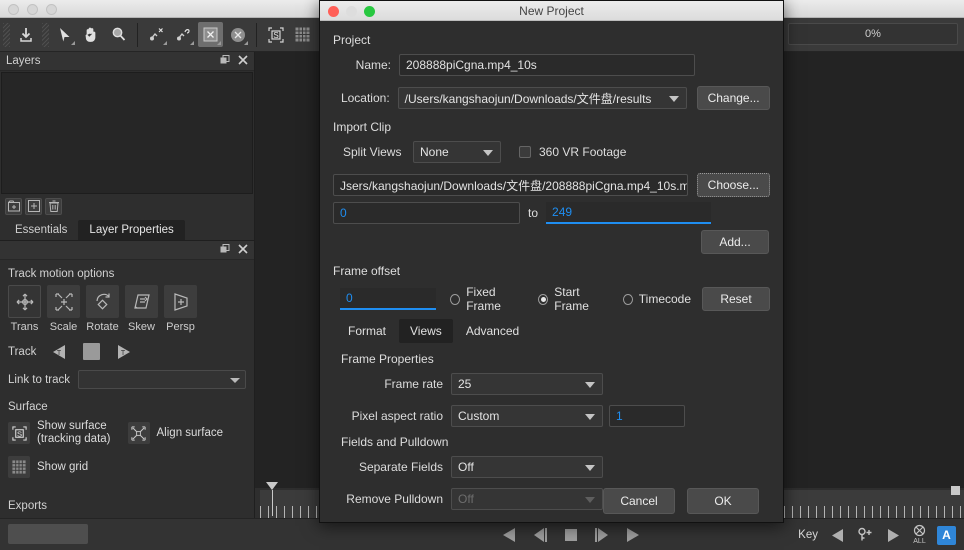  Describe the element at coordinates (465, 384) in the screenshot. I see `frame-rate-value: 25` at that location.